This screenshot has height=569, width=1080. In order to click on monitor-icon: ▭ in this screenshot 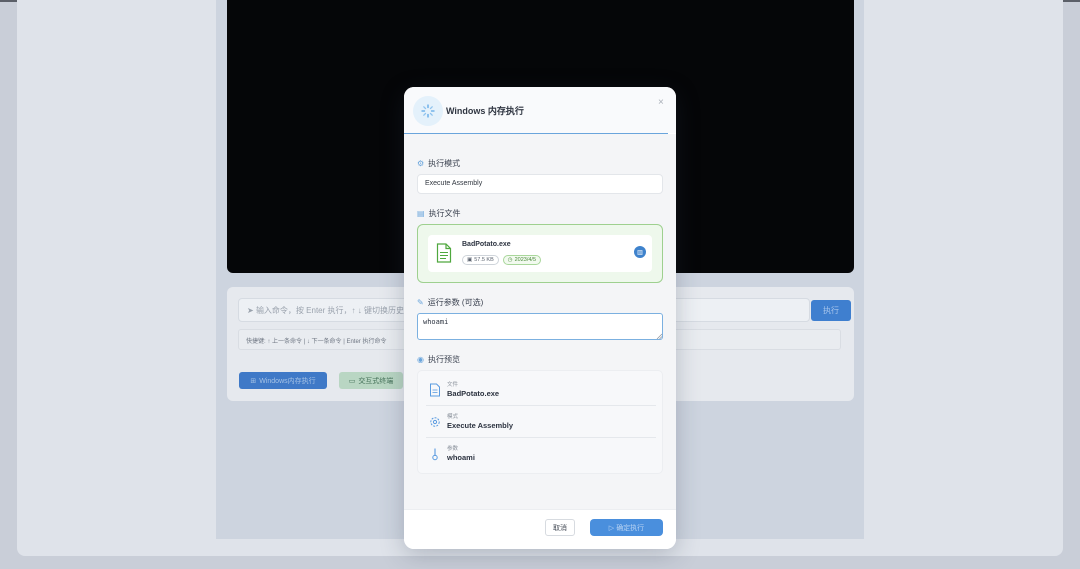, I will do `click(352, 381)`.